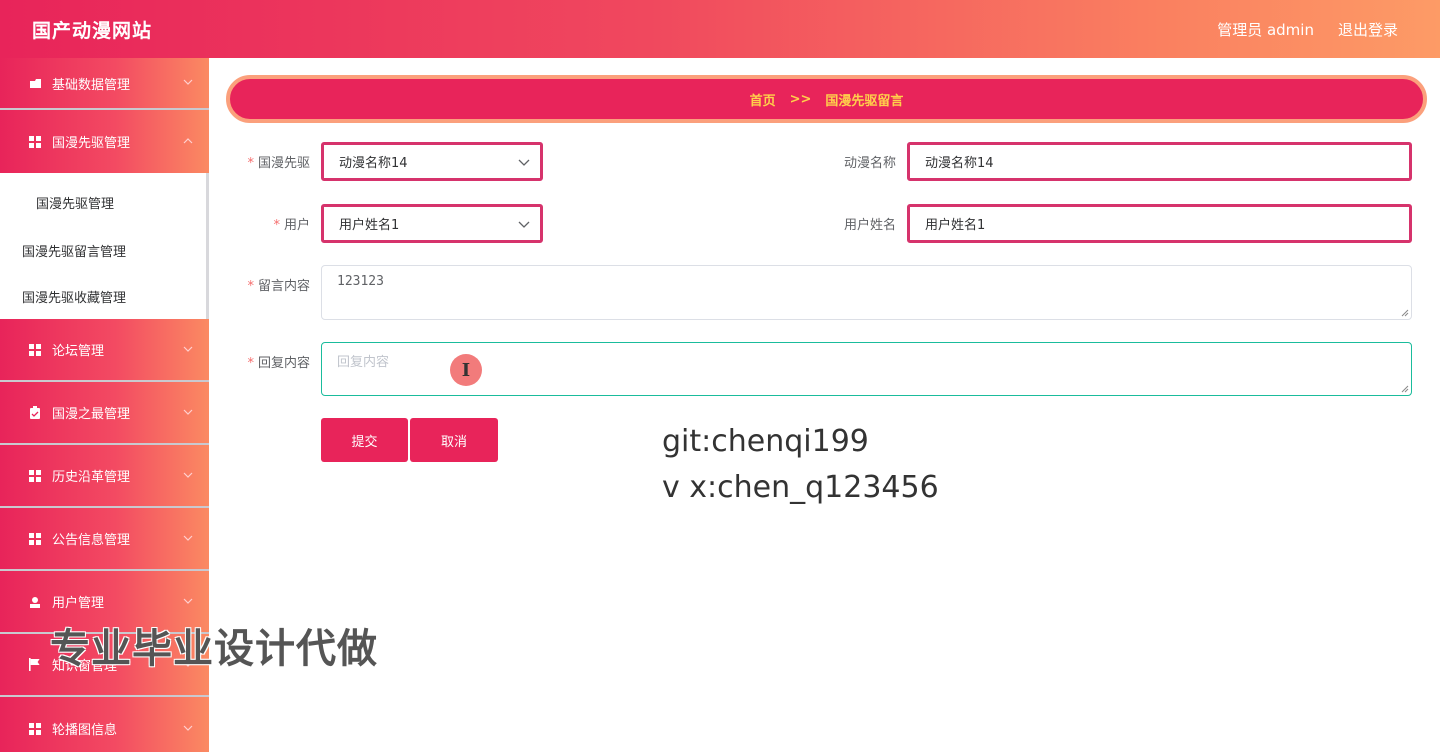 The height and width of the screenshot is (752, 1440). Describe the element at coordinates (103, 296) in the screenshot. I see `submenu-item-pioneer-favorite: 国漫先驱收藏管理` at that location.